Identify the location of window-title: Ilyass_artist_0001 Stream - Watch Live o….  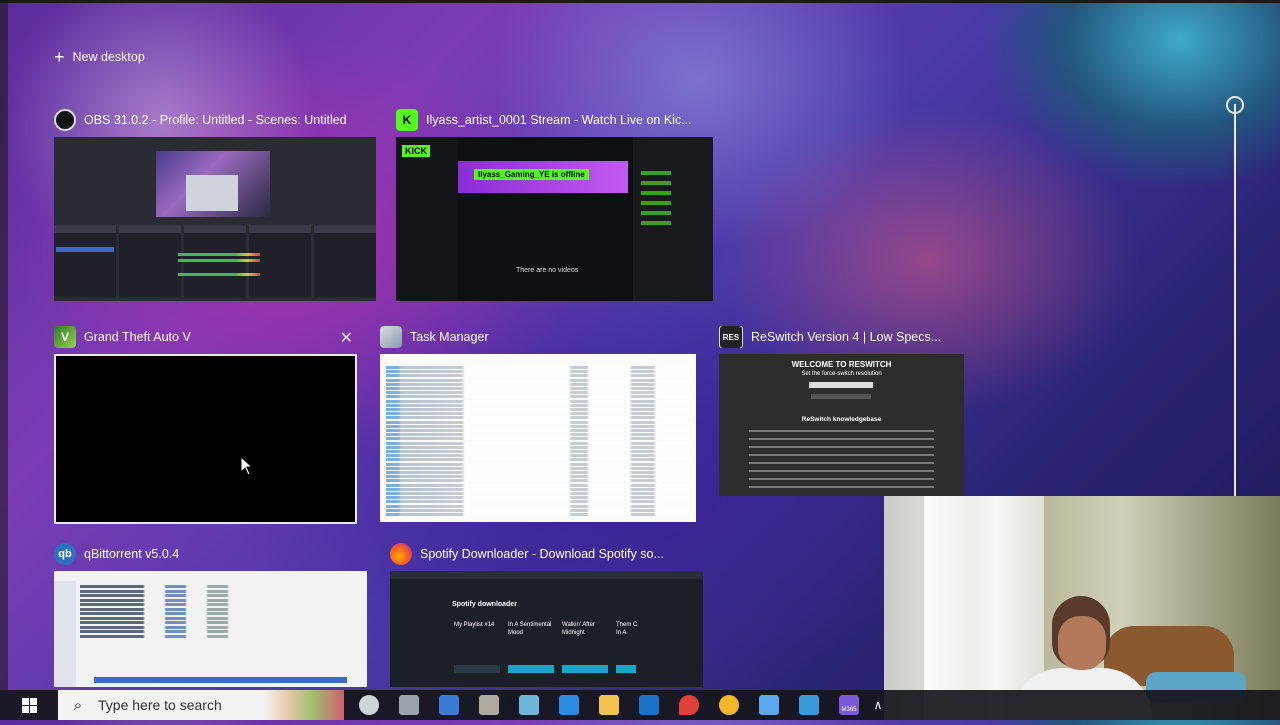
(559, 120).